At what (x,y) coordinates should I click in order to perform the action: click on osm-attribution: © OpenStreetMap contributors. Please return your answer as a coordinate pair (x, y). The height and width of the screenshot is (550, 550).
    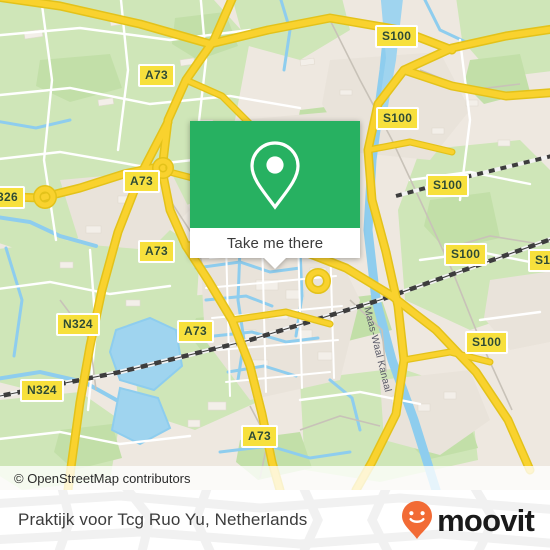
    Looking at the image, I should click on (275, 478).